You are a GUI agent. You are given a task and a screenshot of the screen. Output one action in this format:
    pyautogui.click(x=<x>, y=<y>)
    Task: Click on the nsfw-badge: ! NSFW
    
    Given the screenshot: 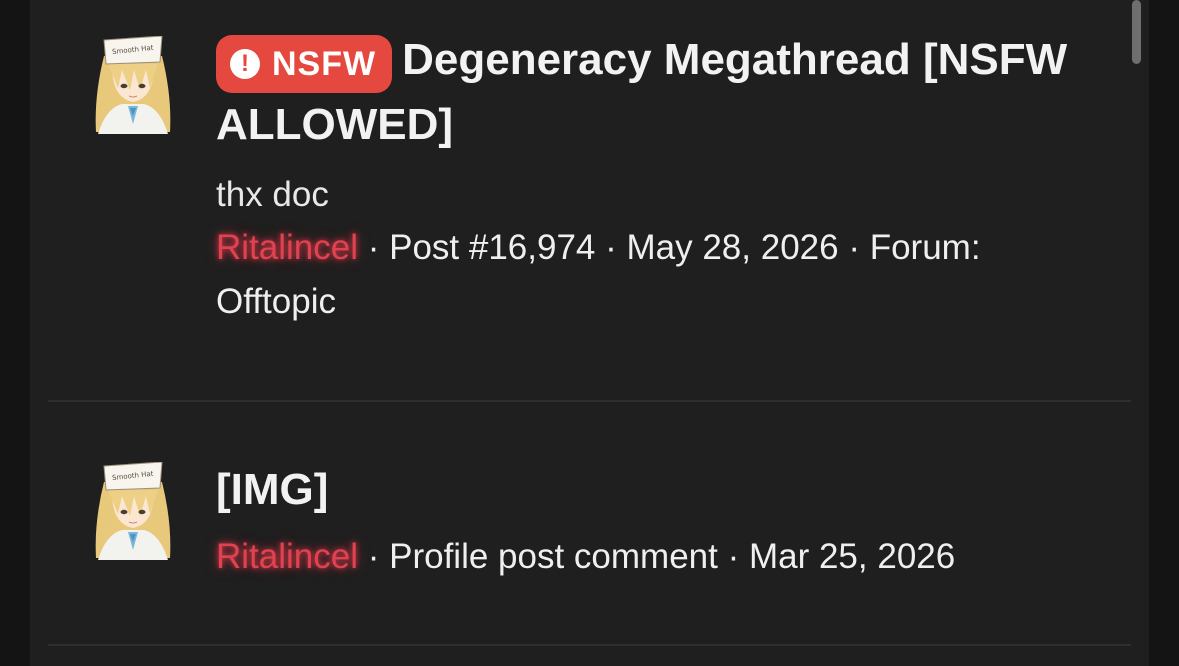 What is the action you would take?
    pyautogui.click(x=304, y=64)
    